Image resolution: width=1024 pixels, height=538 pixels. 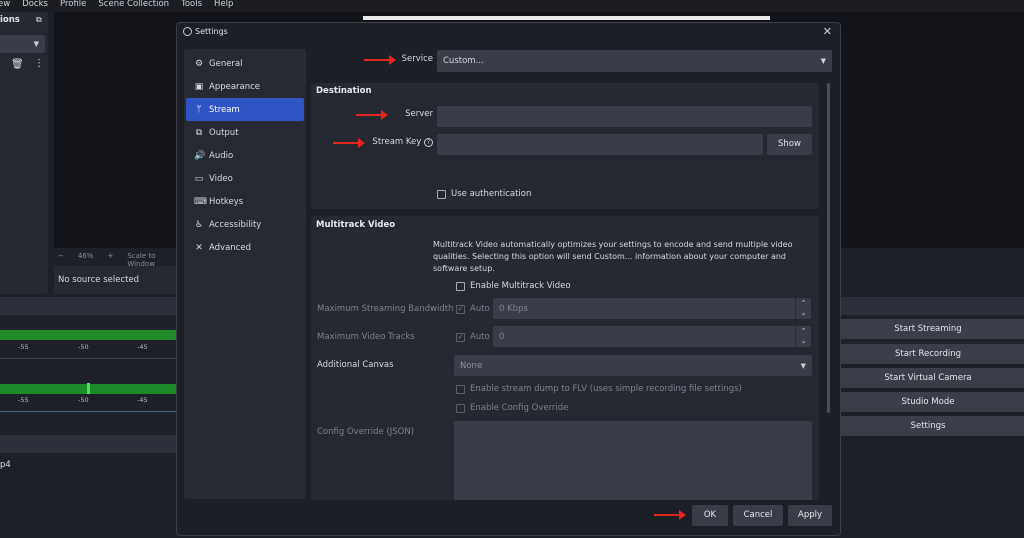 I want to click on json-label: Config Override (JSON), so click(x=366, y=432).